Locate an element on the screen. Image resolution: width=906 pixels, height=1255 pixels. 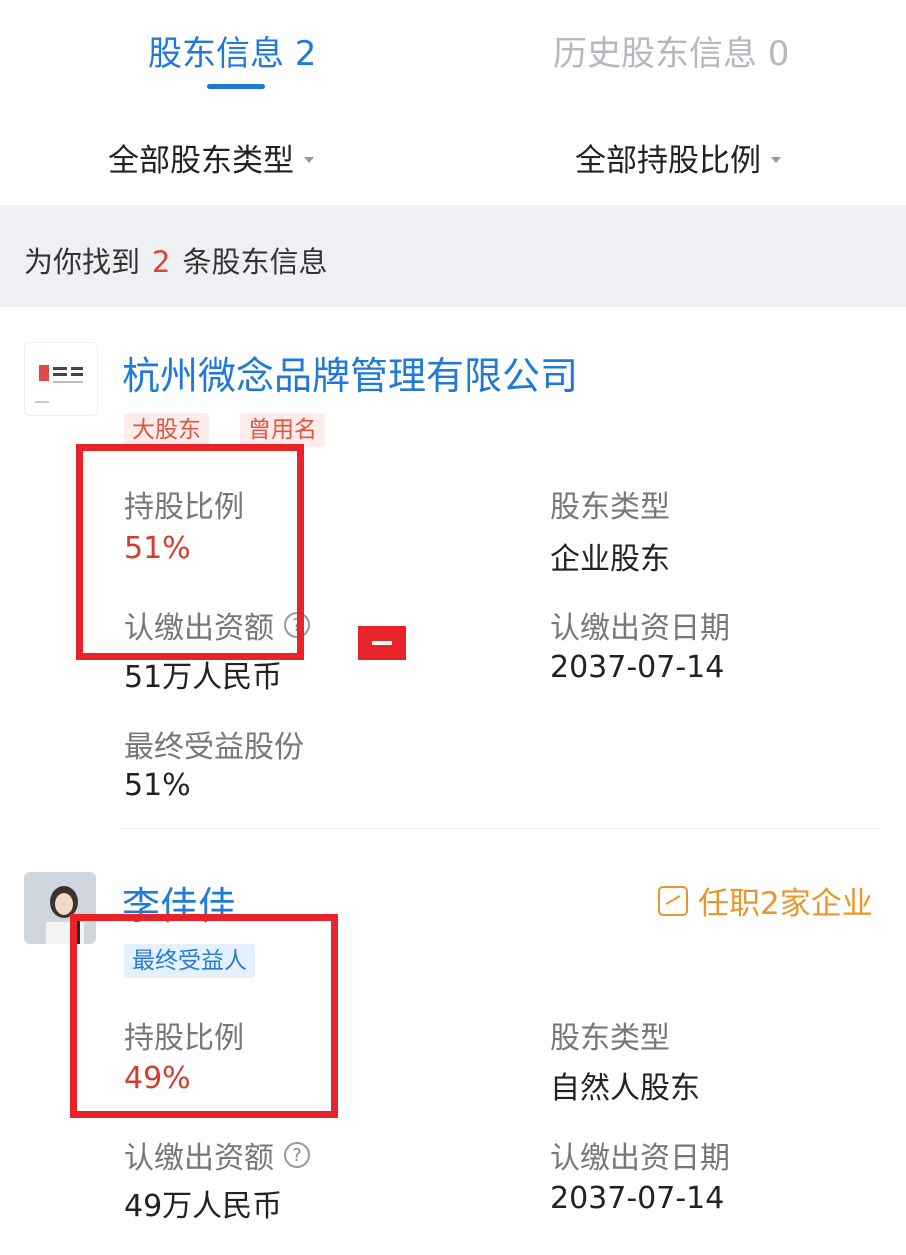
shareholder-tabs: 股东信息 2 历史股东信息 0 is located at coordinates (453, 50).